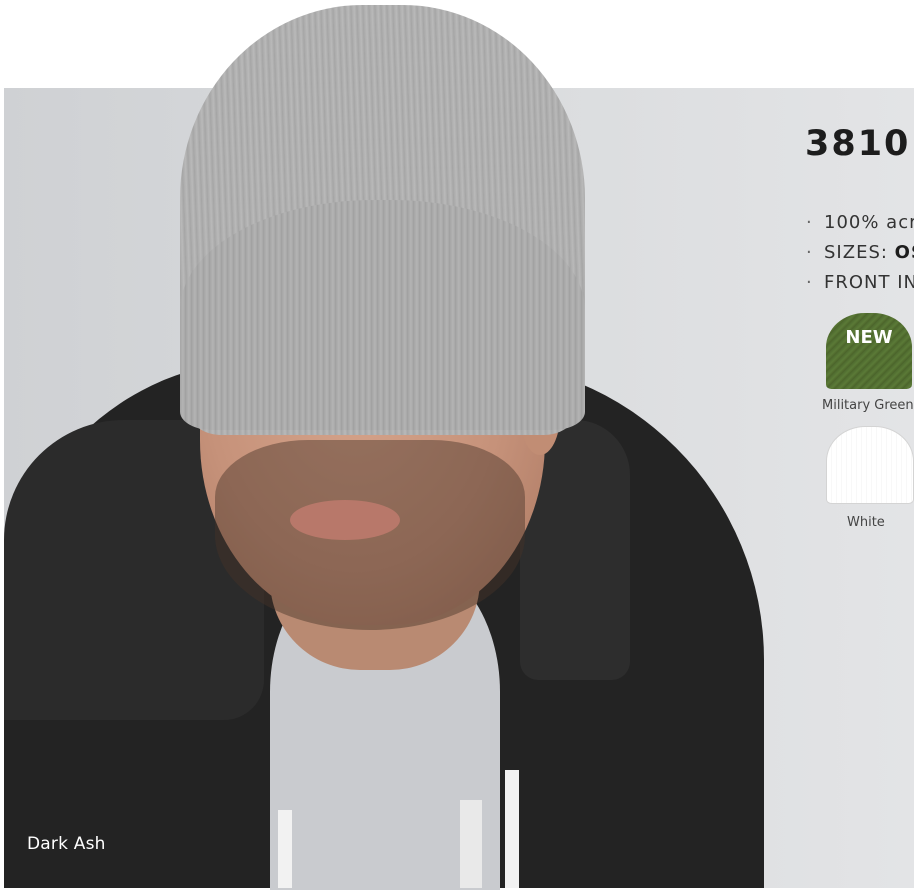  I want to click on swatch-military-green: NEW, so click(869, 351).